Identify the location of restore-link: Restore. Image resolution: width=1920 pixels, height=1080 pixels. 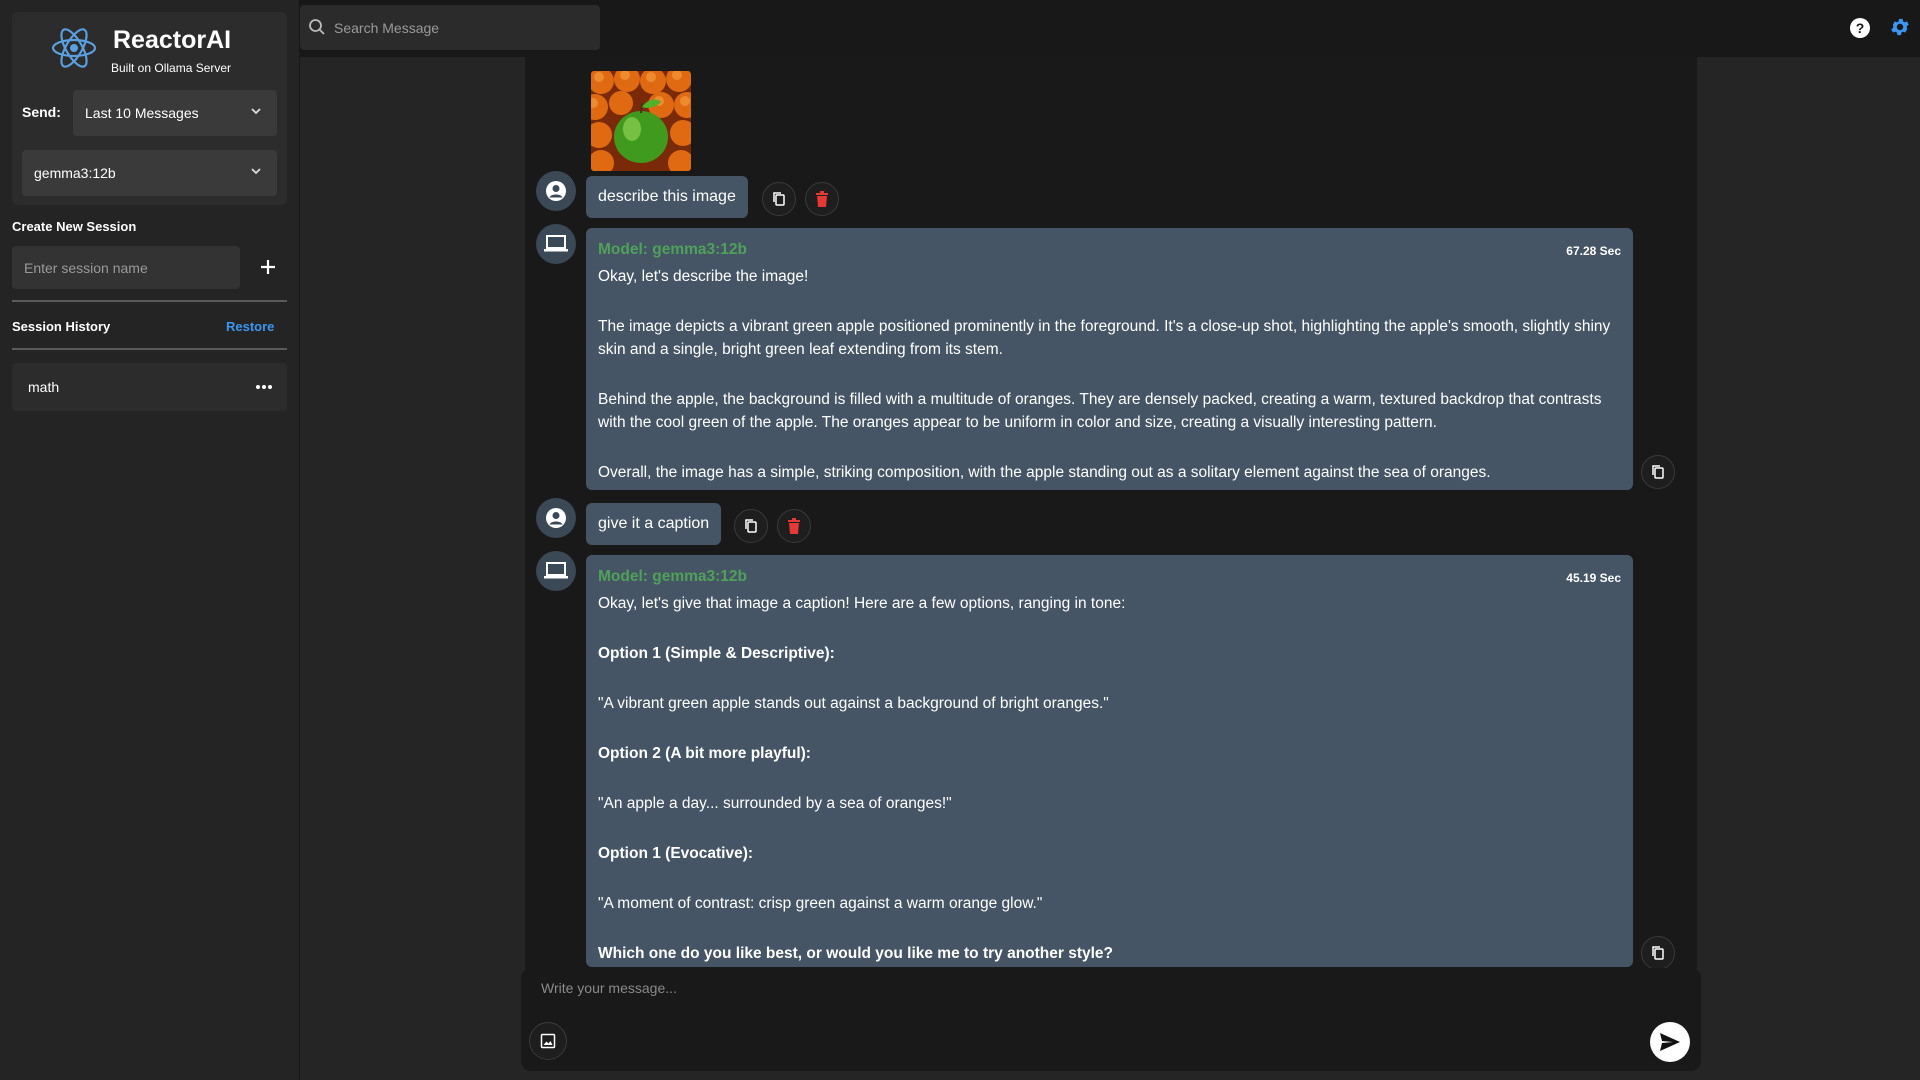
(250, 326).